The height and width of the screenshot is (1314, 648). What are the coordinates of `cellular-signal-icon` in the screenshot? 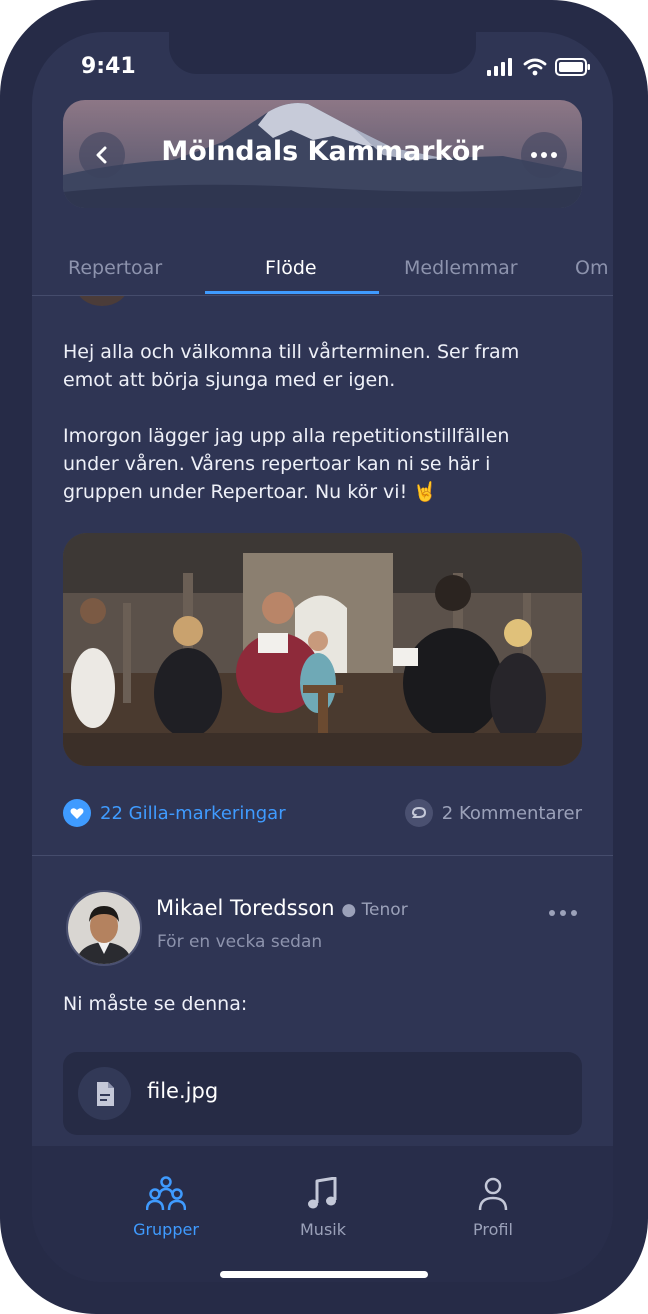 It's located at (499, 67).